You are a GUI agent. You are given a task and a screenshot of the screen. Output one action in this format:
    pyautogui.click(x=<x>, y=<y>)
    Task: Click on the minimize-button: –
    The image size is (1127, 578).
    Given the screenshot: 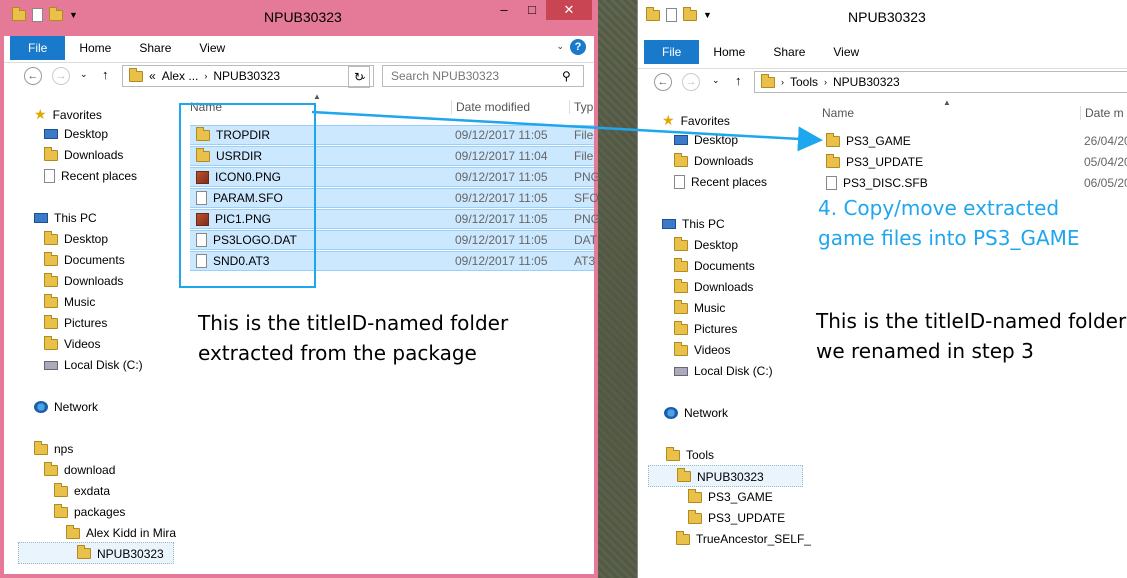 What is the action you would take?
    pyautogui.click(x=504, y=10)
    